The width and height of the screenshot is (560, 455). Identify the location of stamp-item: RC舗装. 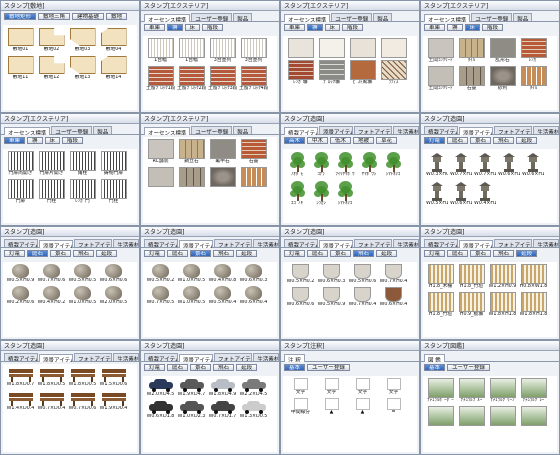
(160, 152).